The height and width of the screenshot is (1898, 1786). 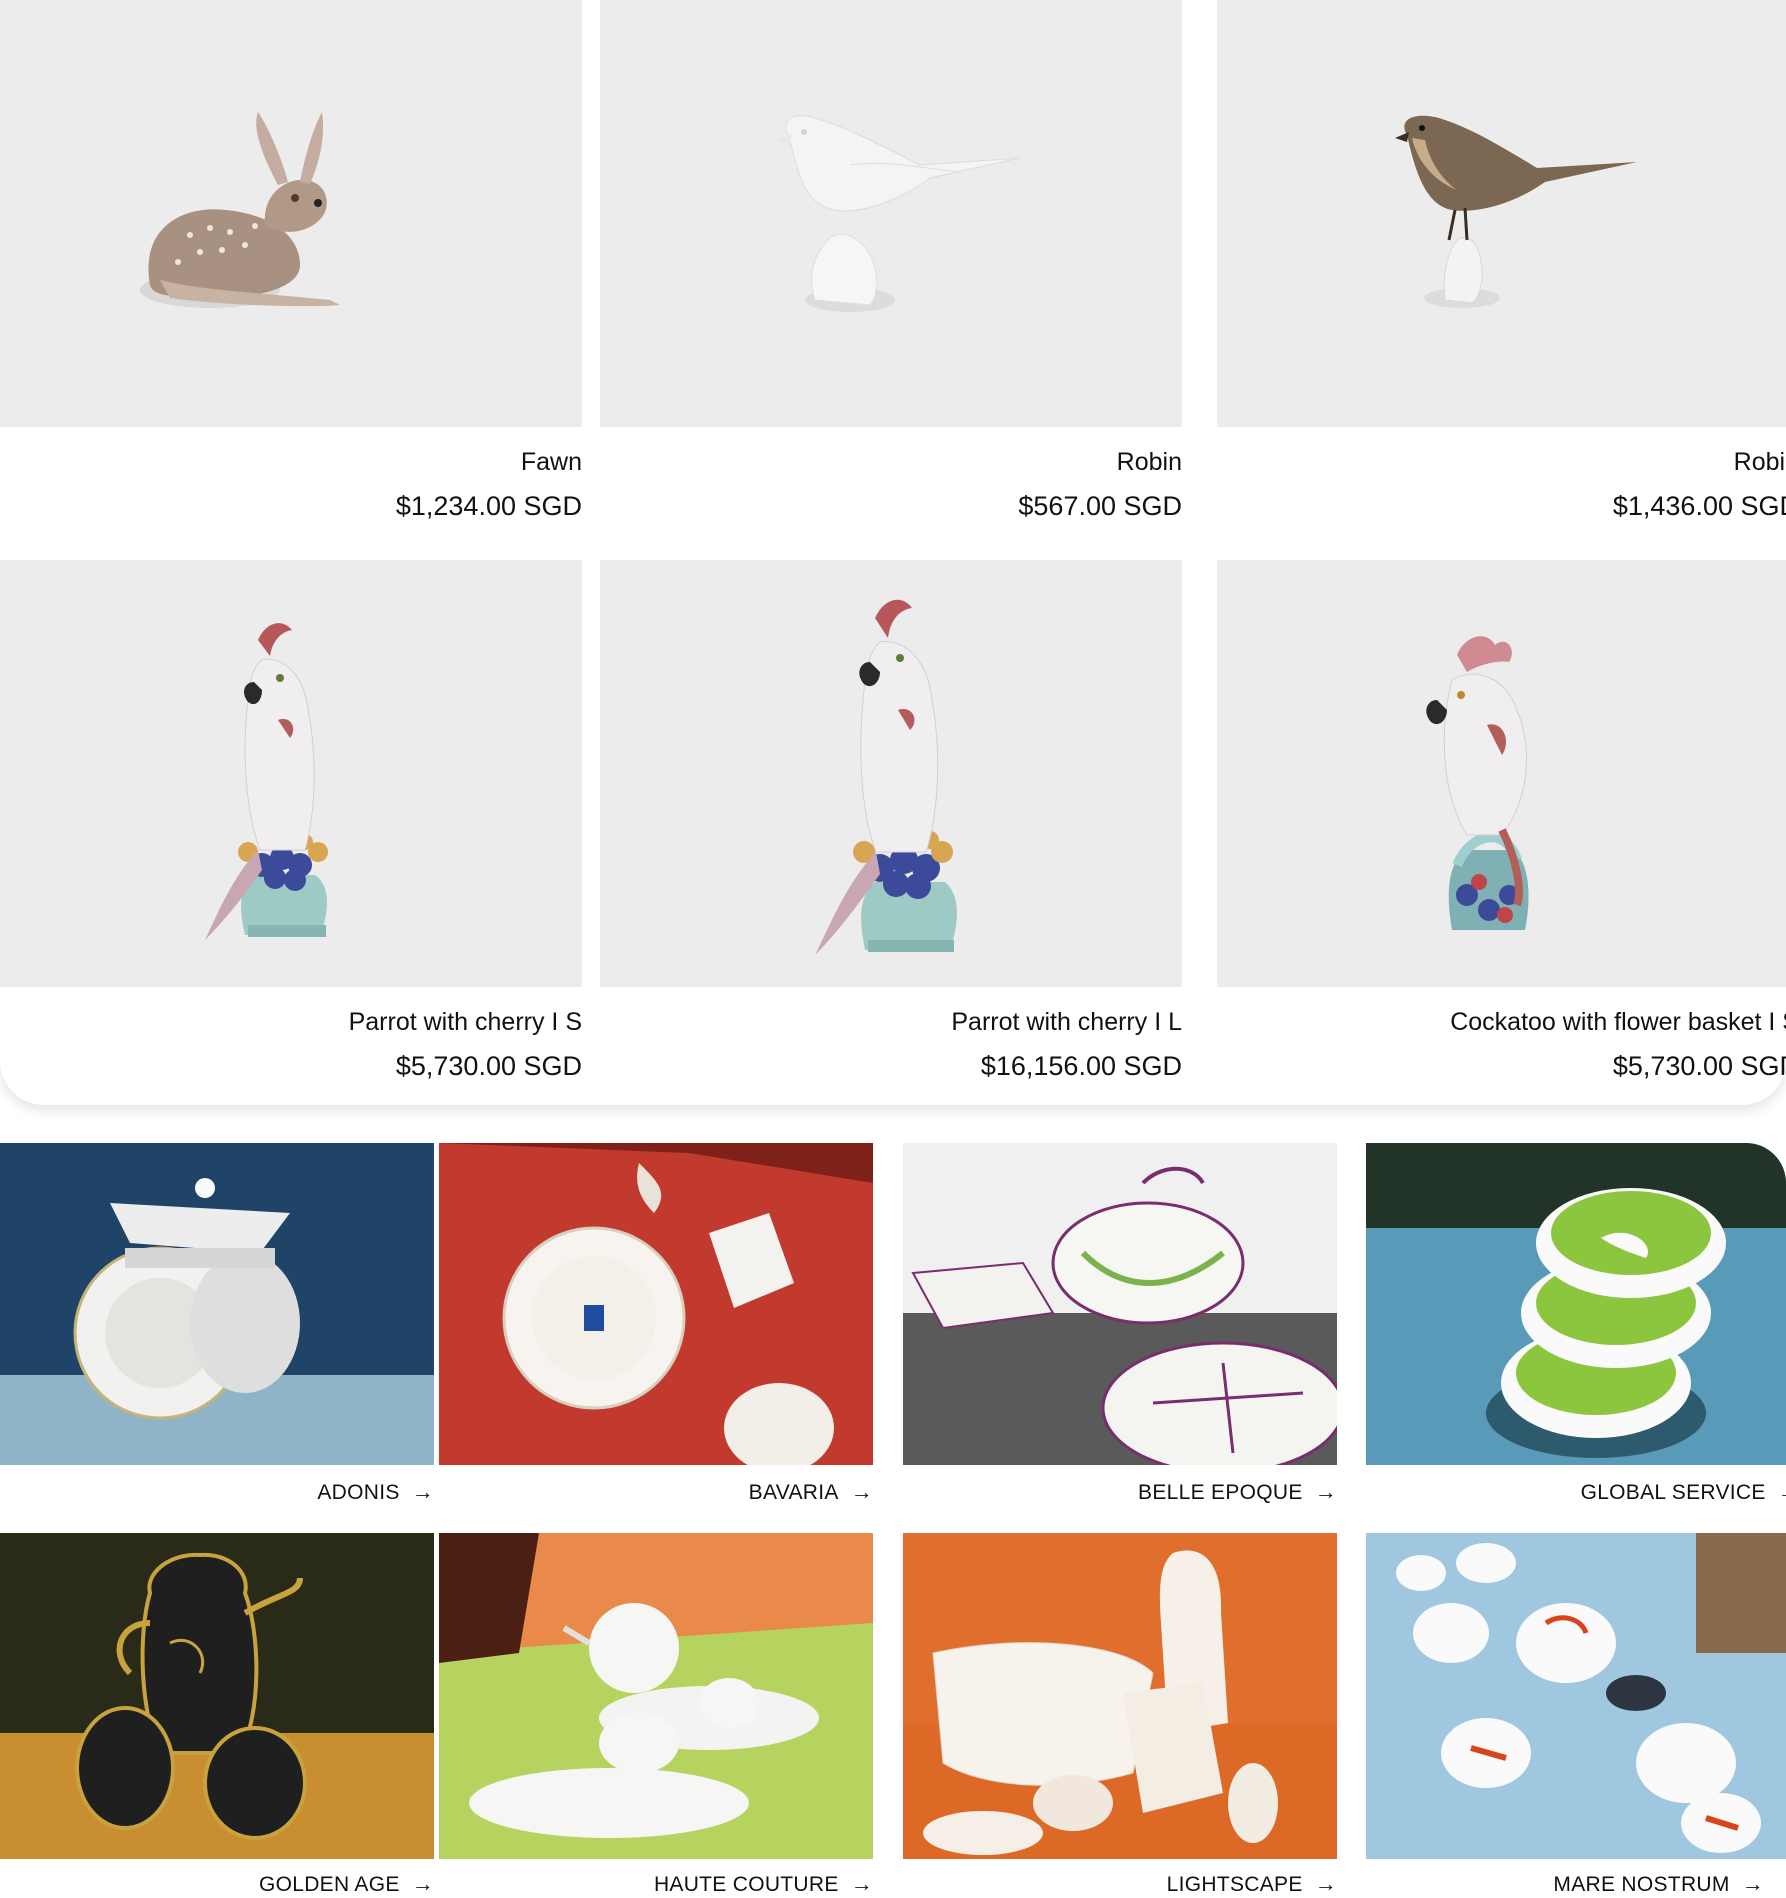 I want to click on product-name: Cockatoo with flower basket I S, so click(x=1618, y=1022).